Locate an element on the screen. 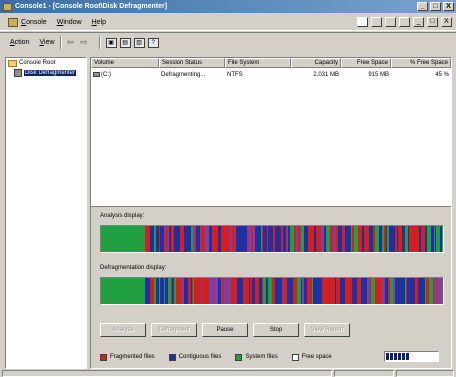  free-space-swatch-icon is located at coordinates (295, 357).